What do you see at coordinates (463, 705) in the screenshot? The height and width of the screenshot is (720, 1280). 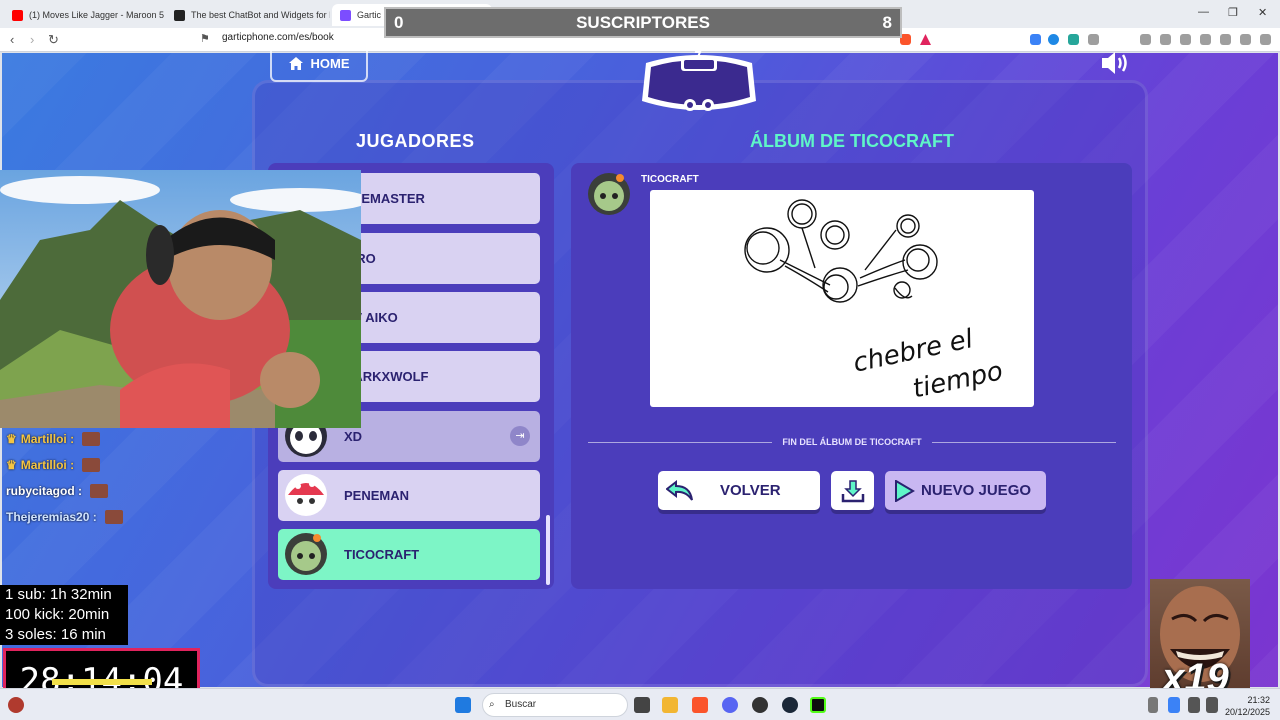 I see `windows-start-icon` at bounding box center [463, 705].